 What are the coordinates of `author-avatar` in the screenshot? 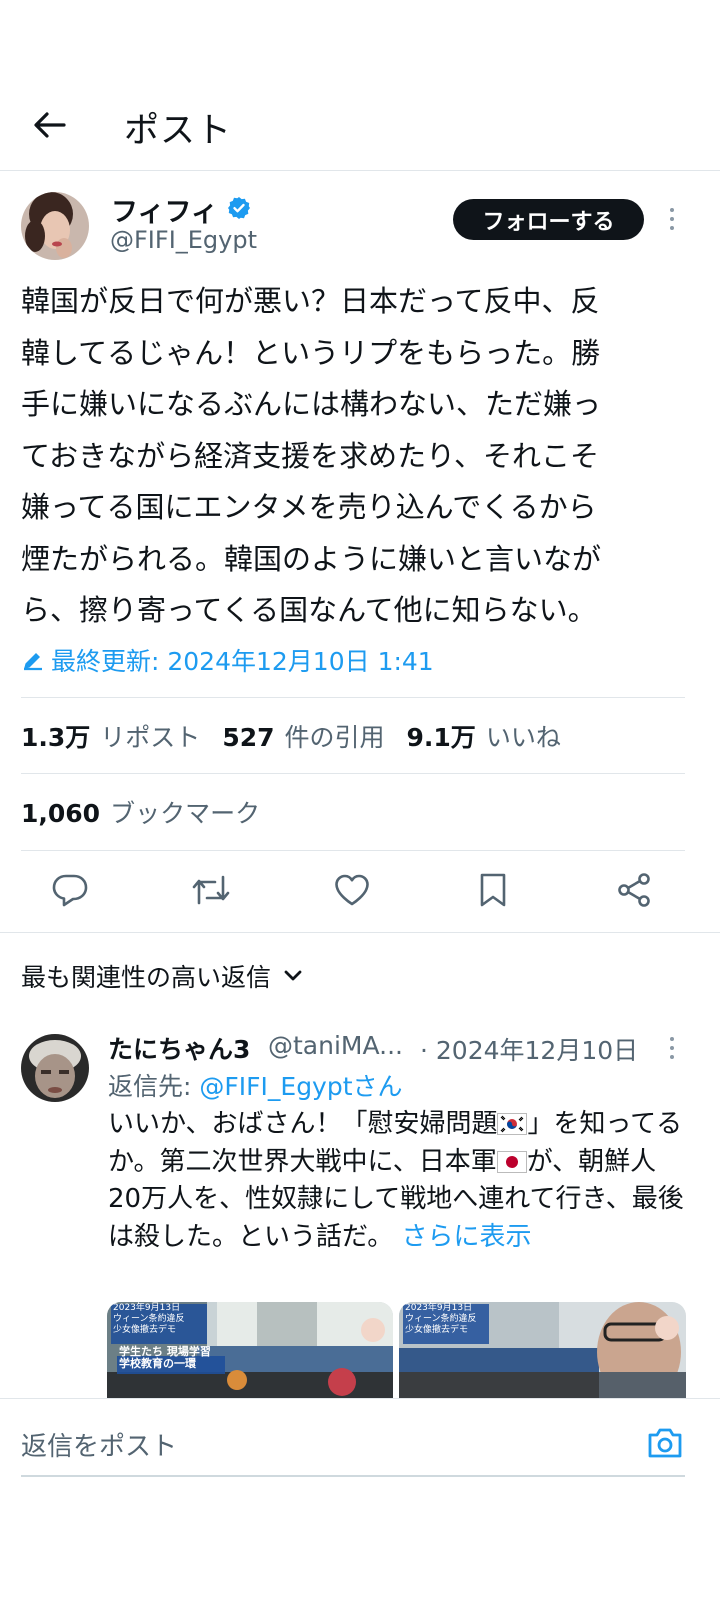 It's located at (55, 226).